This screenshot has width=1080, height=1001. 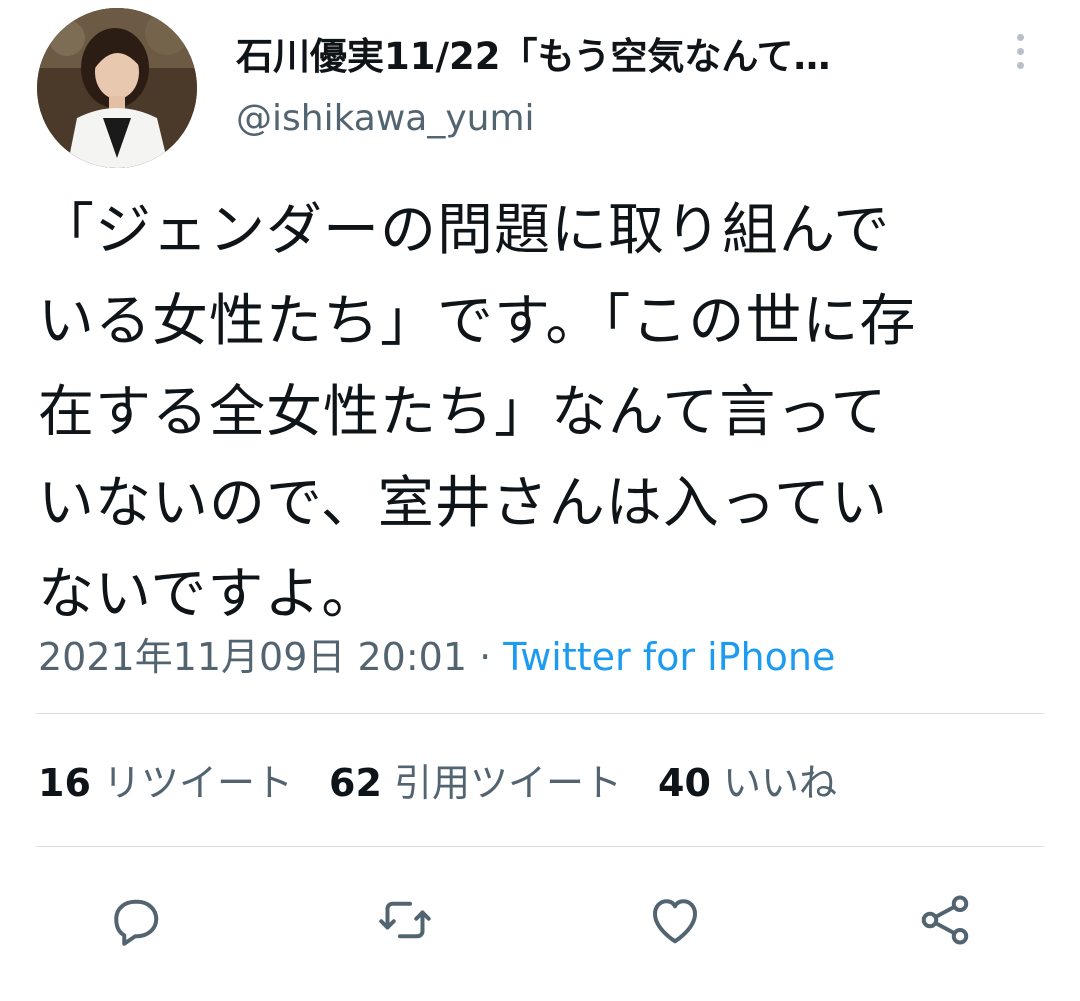 What do you see at coordinates (779, 783) in the screenshot?
I see `like-label: いいね` at bounding box center [779, 783].